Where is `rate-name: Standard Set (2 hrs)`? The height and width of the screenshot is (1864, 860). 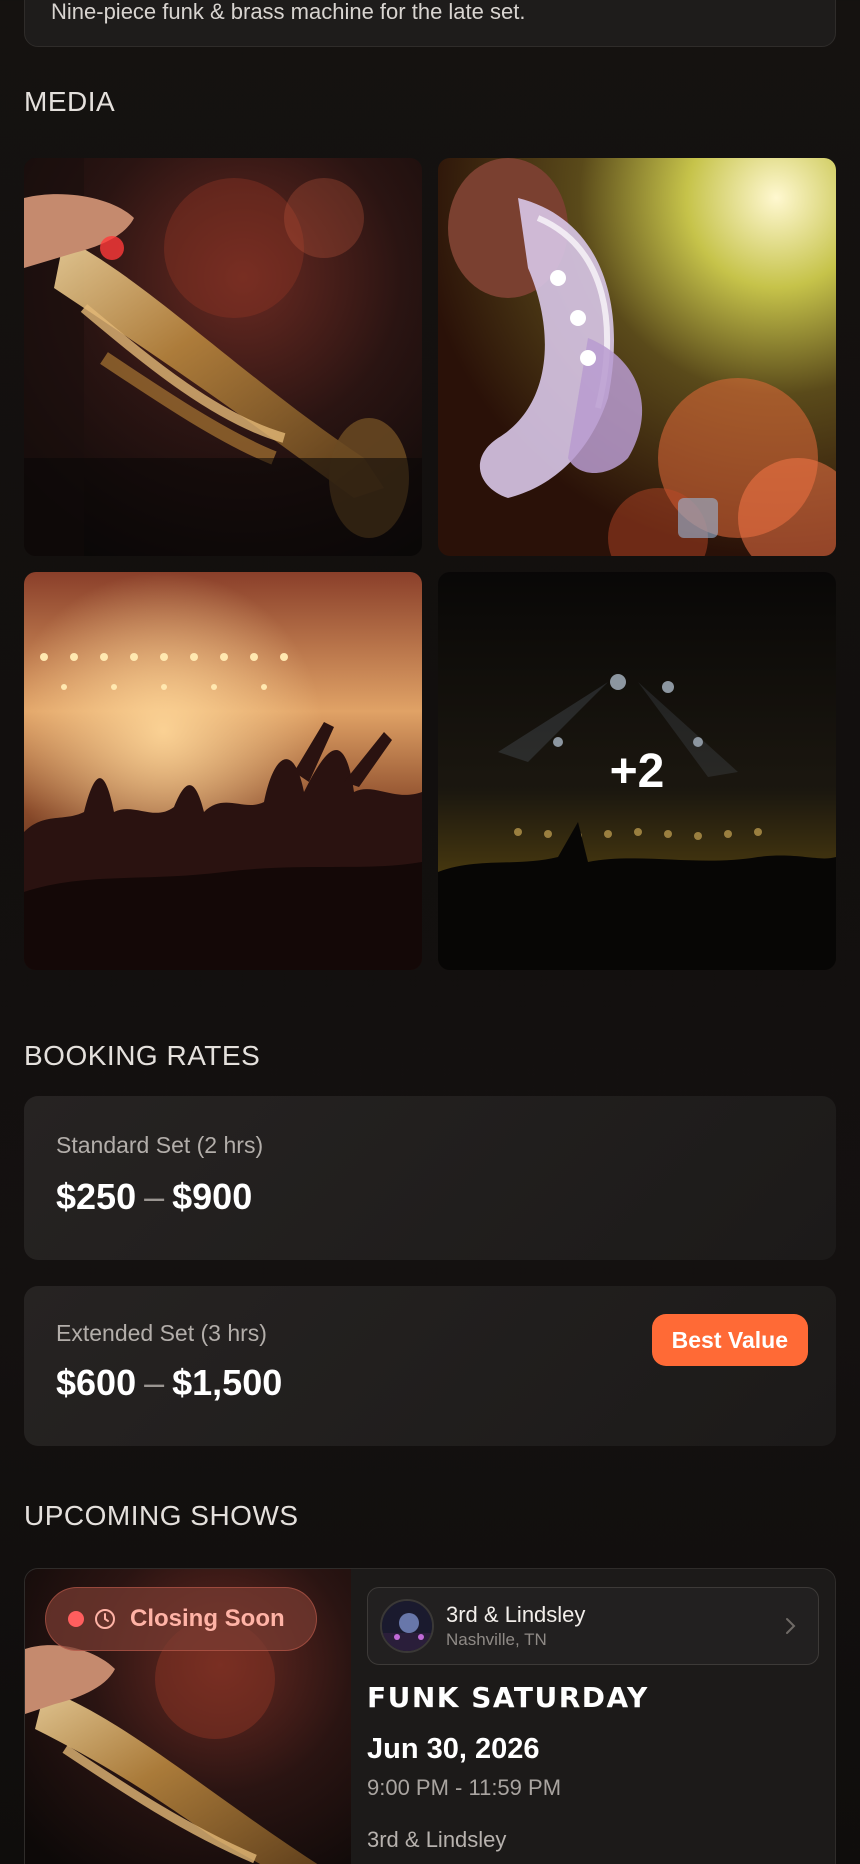
rate-name: Standard Set (2 hrs) is located at coordinates (160, 1145).